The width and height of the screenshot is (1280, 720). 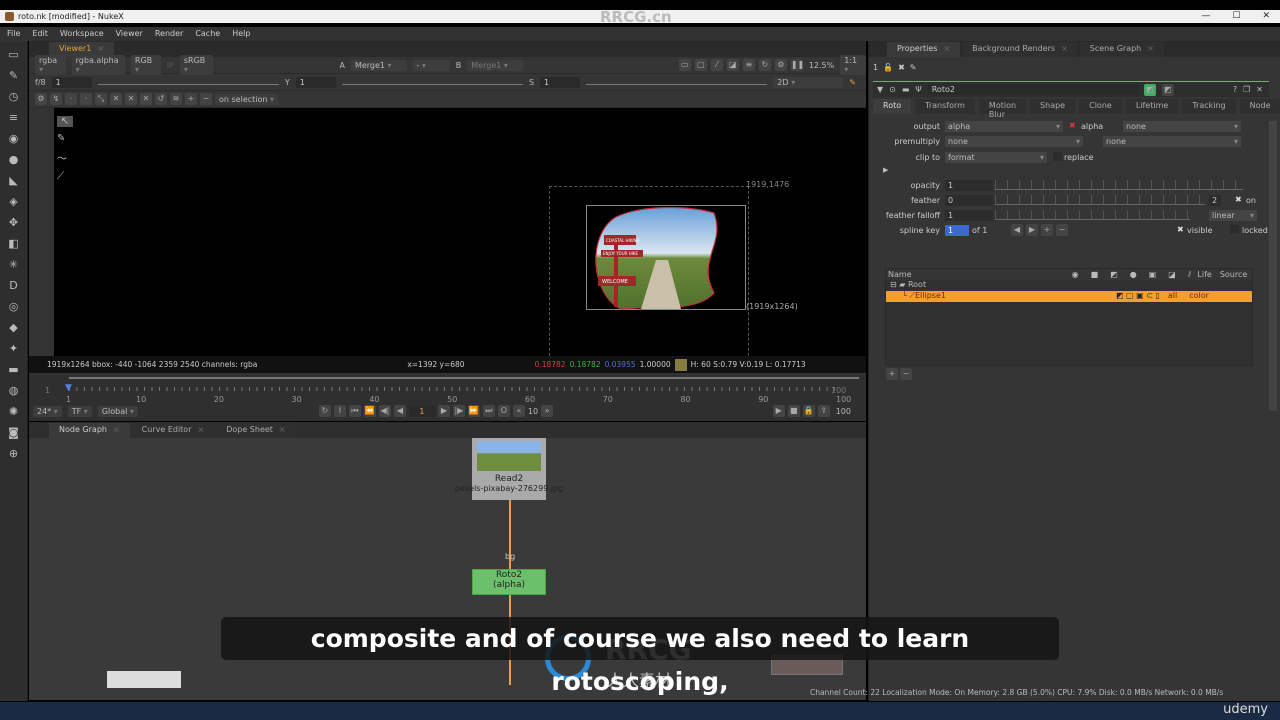 What do you see at coordinates (131, 99) in the screenshot?
I see `tool-6-icon: ✕` at bounding box center [131, 99].